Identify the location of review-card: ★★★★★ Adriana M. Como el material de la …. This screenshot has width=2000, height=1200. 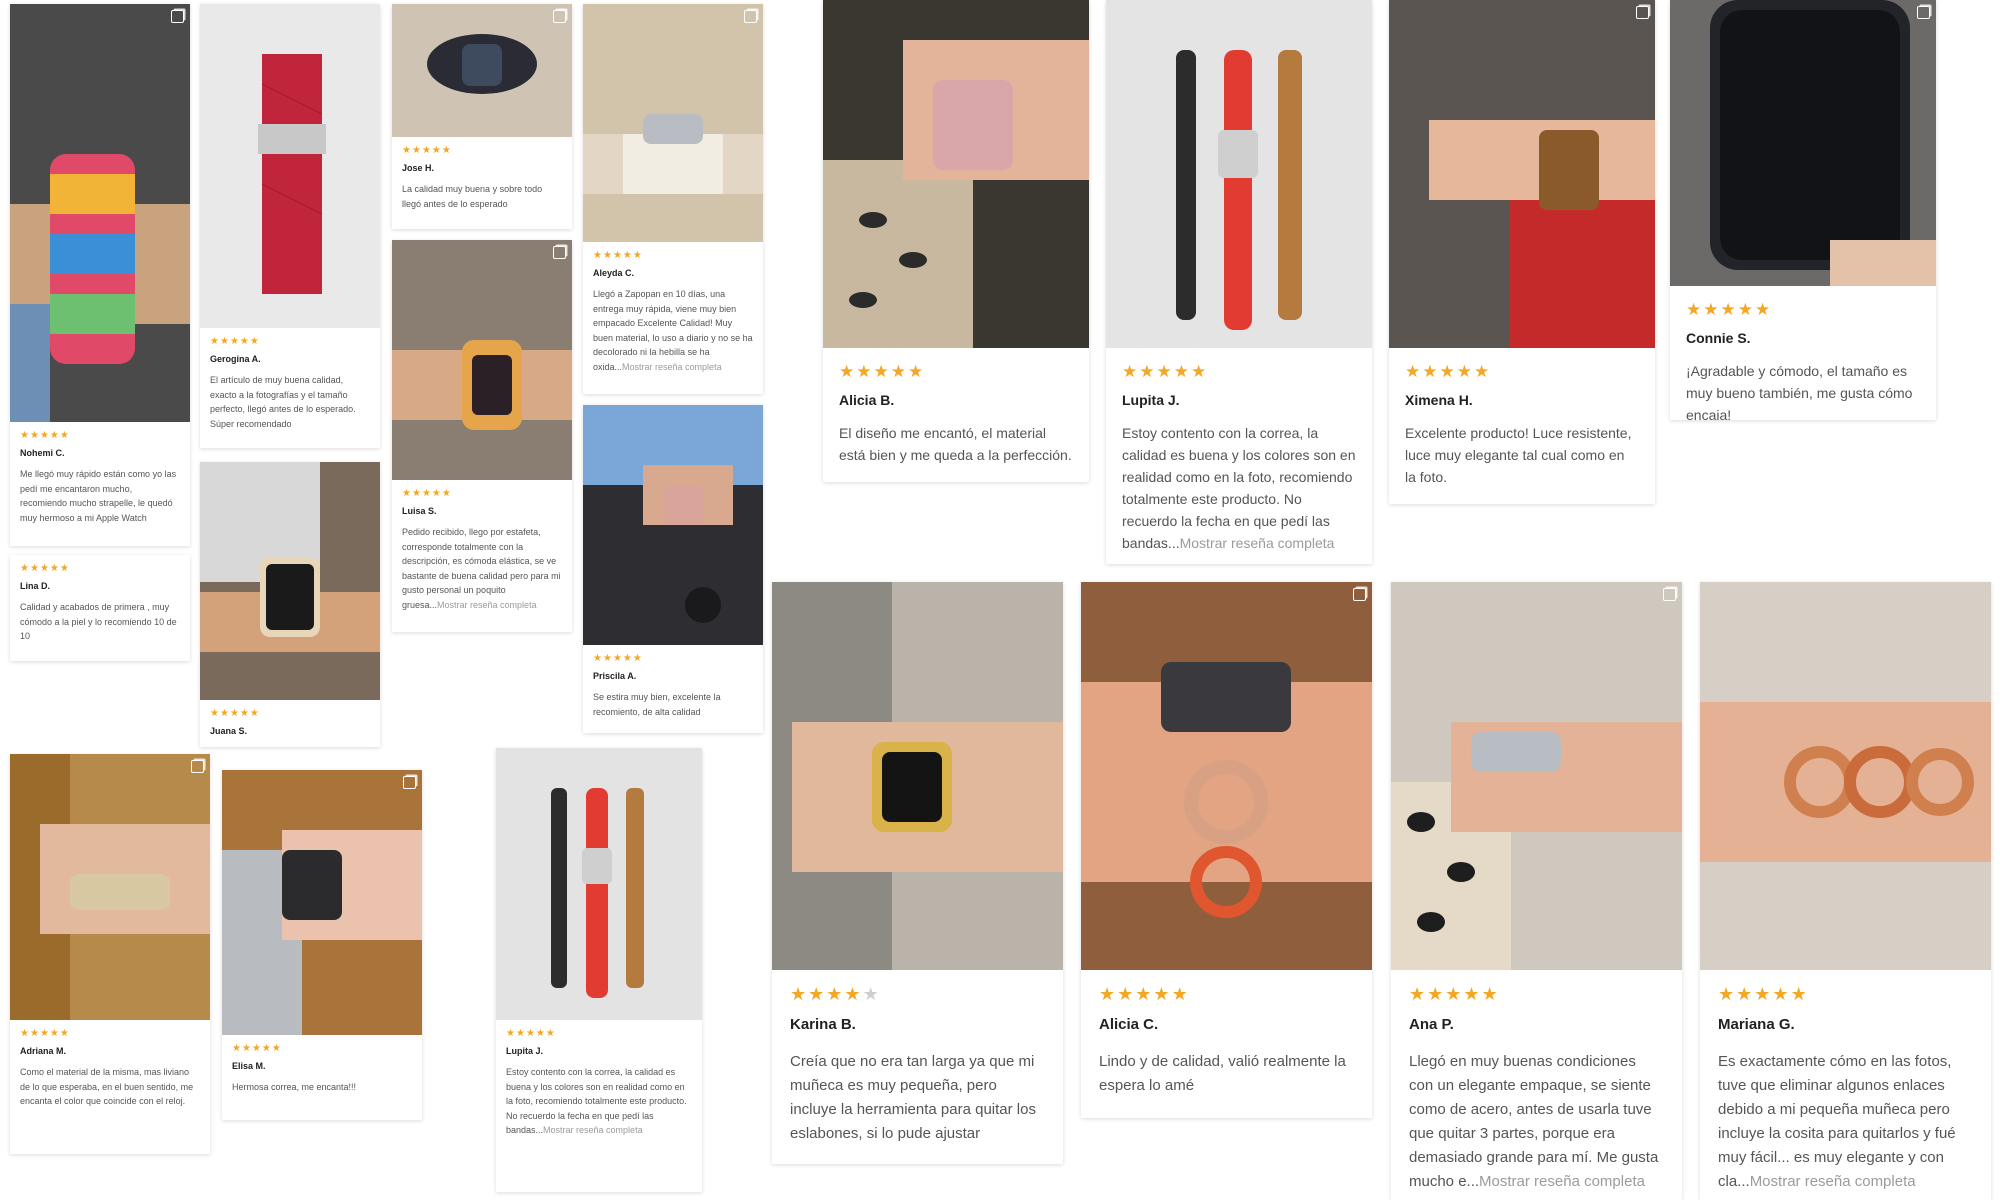
(110, 954).